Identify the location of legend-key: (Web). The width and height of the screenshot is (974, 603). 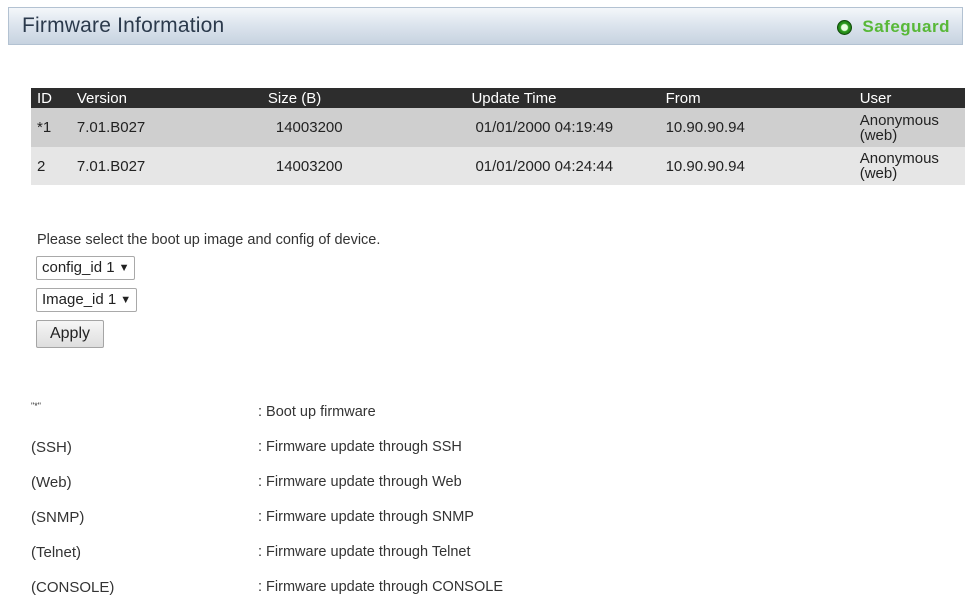
(51, 482).